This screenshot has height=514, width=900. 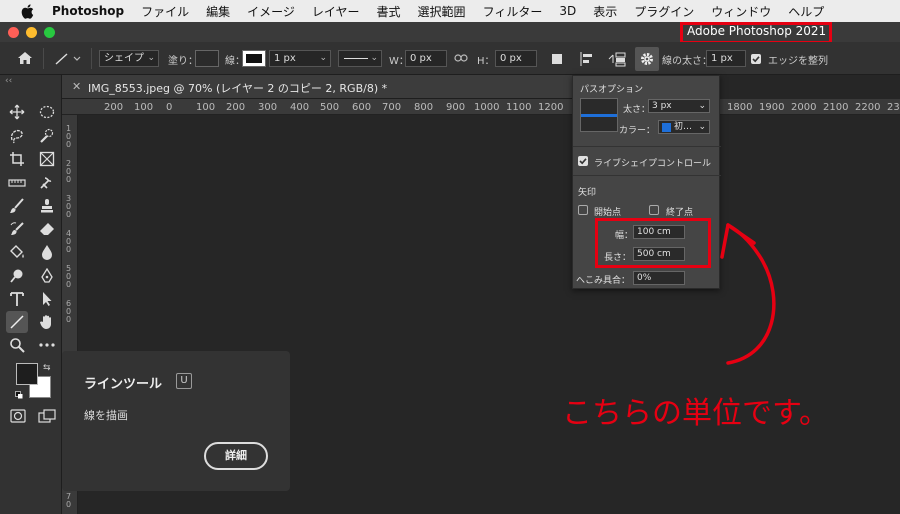 I want to click on ruler-tick: 0, so click(x=169, y=107).